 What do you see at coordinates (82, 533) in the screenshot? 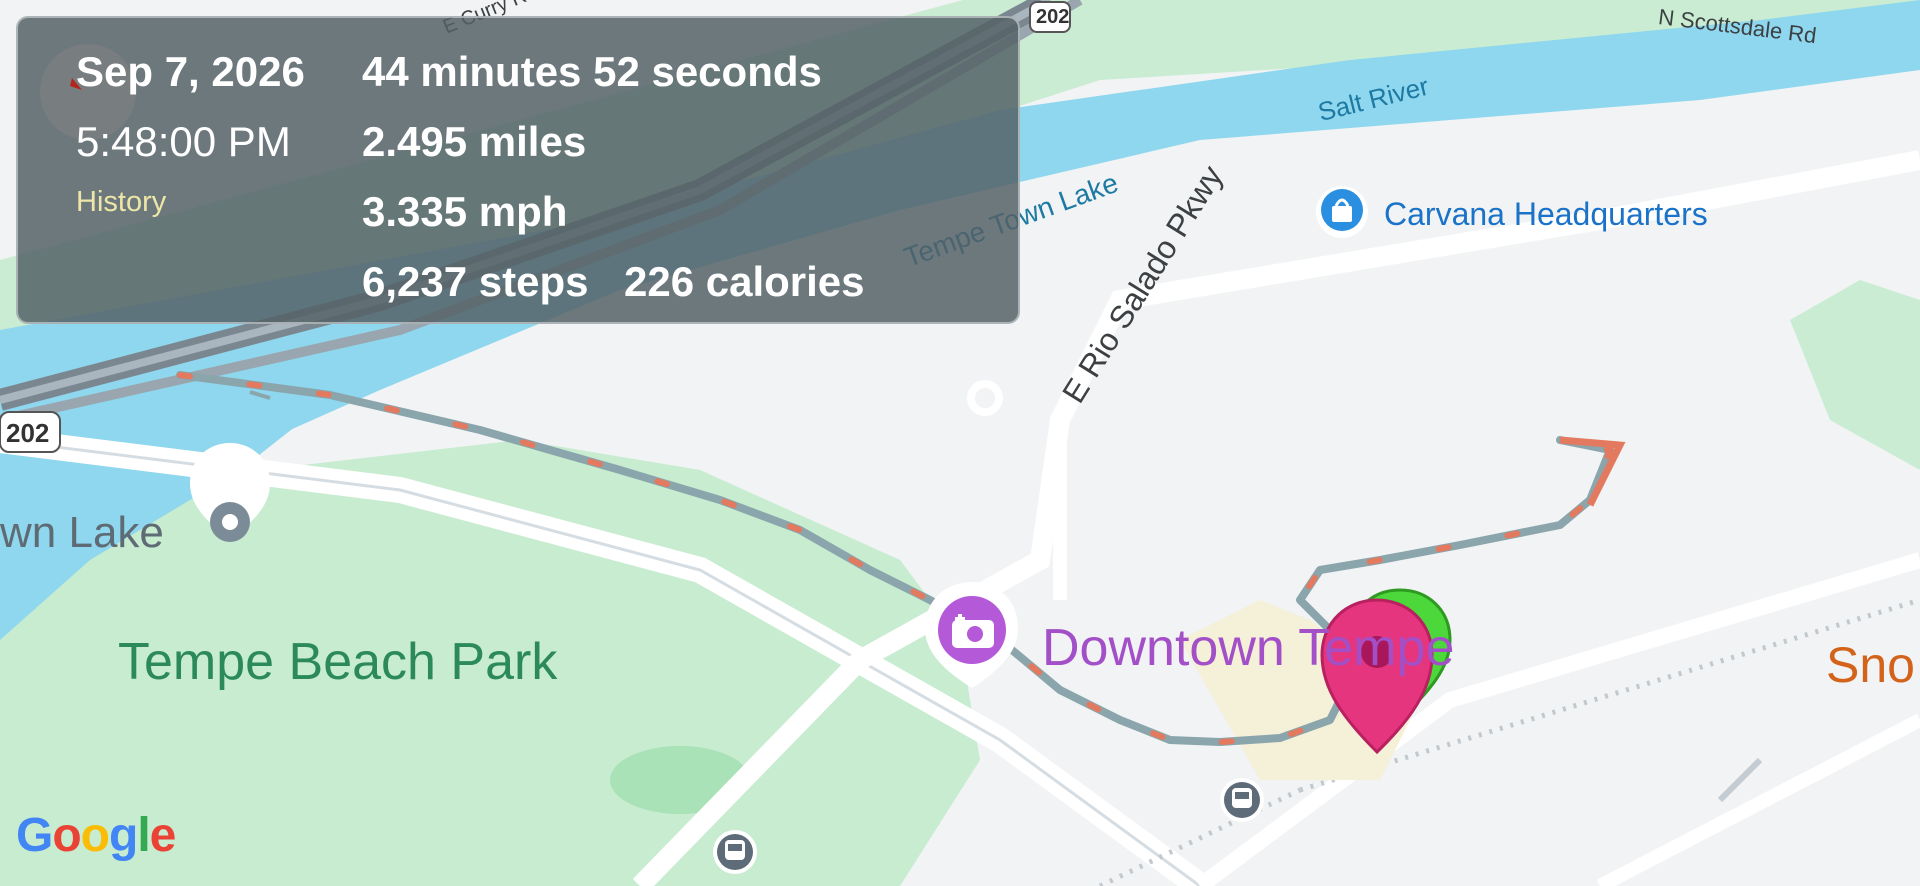
I see `poi-label-town-lake: wn Lake` at bounding box center [82, 533].